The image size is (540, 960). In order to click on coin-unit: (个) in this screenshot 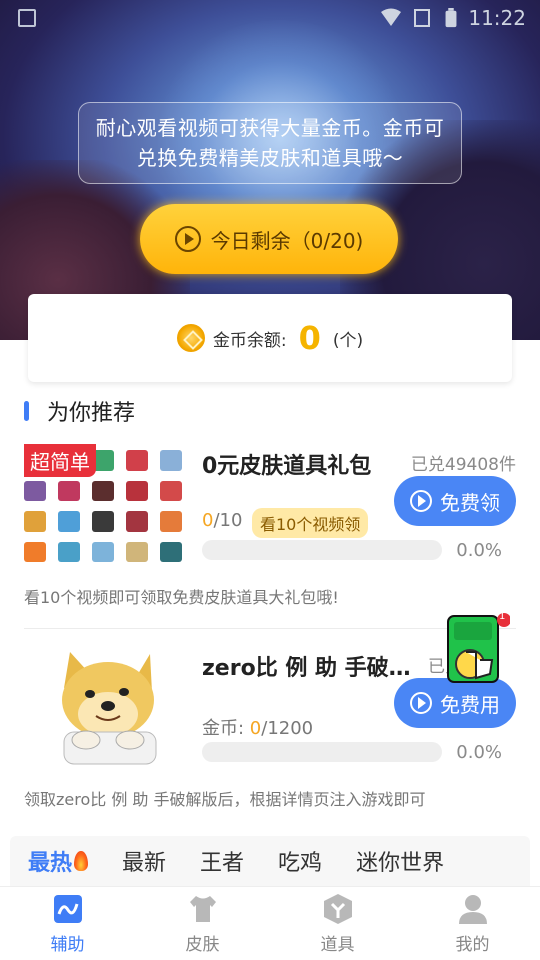, I will do `click(348, 340)`.